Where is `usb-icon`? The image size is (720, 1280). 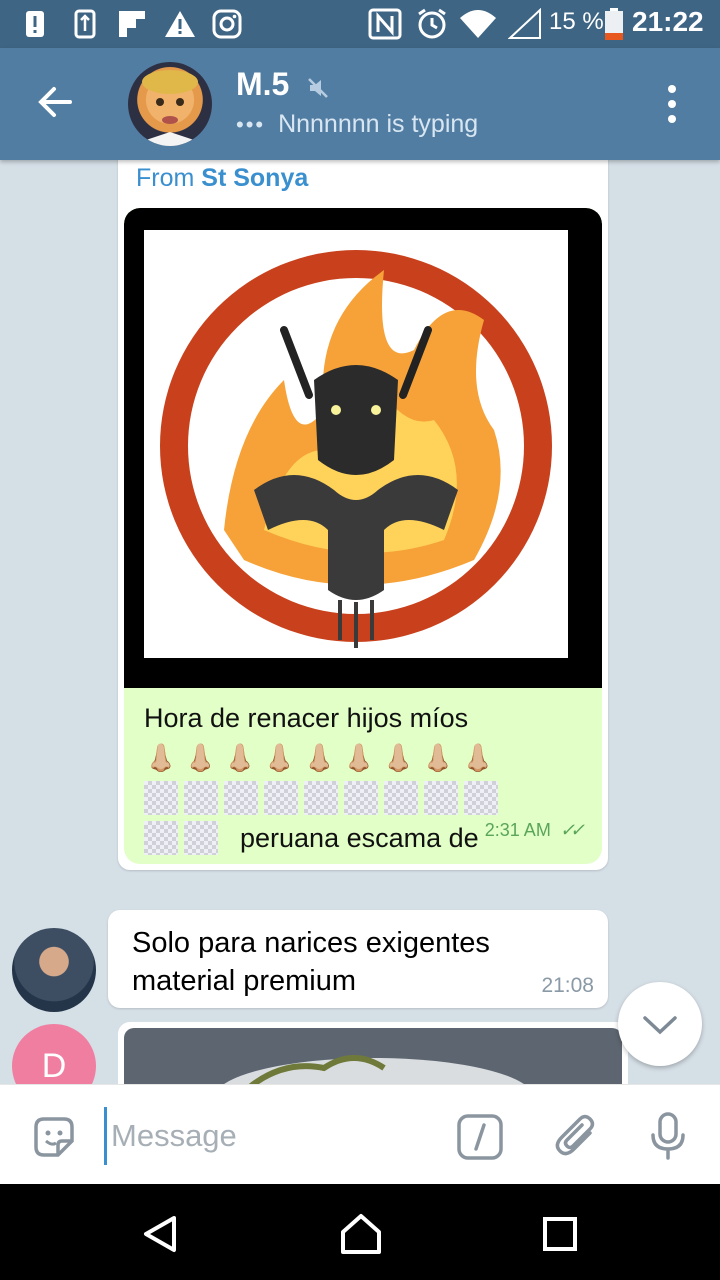 usb-icon is located at coordinates (85, 24).